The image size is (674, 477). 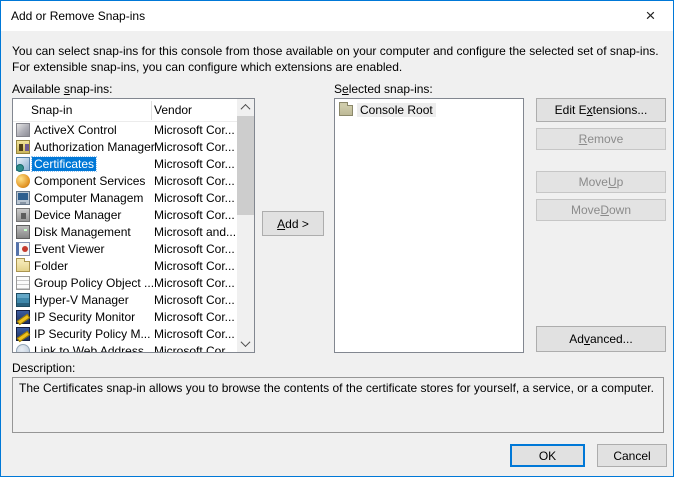 I want to click on snap-in-name: IP Security Monitor, so click(x=85, y=317).